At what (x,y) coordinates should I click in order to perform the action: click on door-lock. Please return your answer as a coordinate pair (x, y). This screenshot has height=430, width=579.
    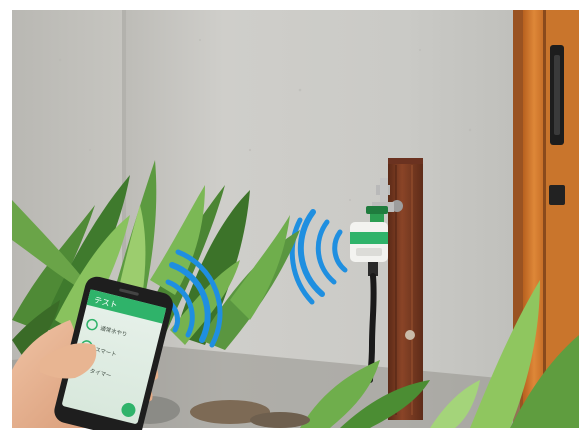
    Looking at the image, I should click on (557, 195).